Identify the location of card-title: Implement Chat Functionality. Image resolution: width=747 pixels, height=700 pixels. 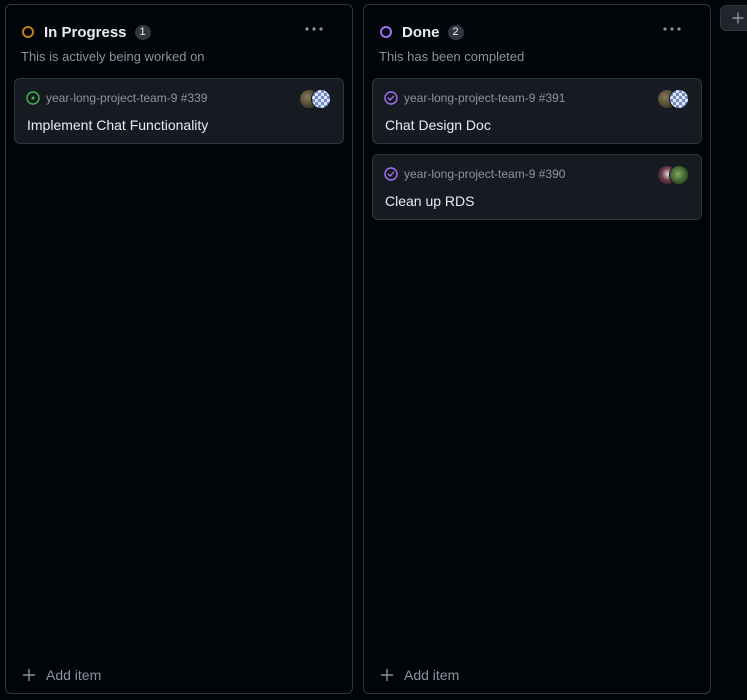
(117, 125).